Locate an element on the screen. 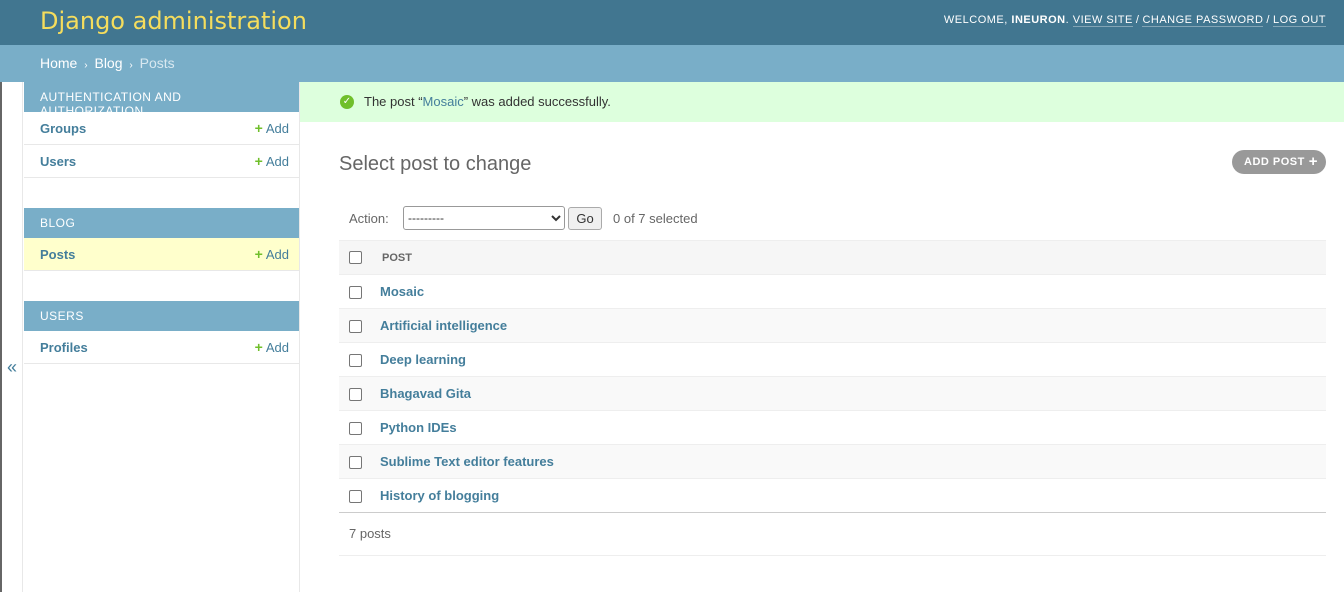 Image resolution: width=1344 pixels, height=592 pixels. table-row: Artificial intelligence is located at coordinates (832, 325).